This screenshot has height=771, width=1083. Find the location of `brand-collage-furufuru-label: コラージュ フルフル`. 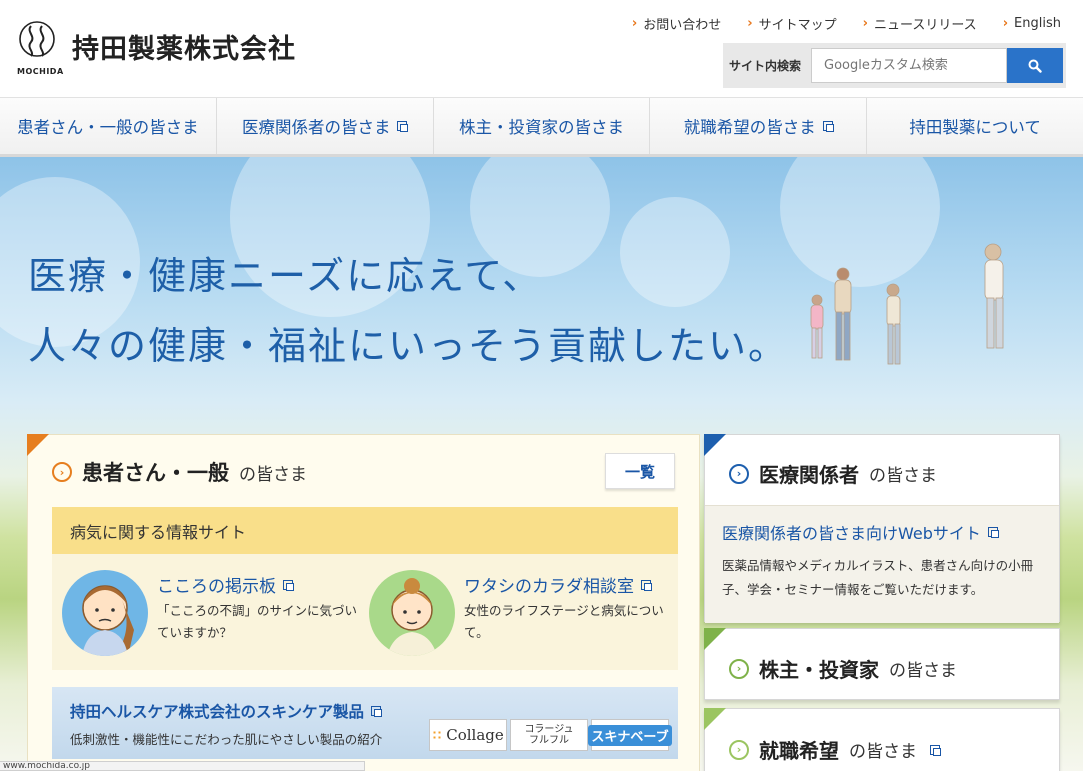

brand-collage-furufuru-label: コラージュ フルフル is located at coordinates (549, 735).